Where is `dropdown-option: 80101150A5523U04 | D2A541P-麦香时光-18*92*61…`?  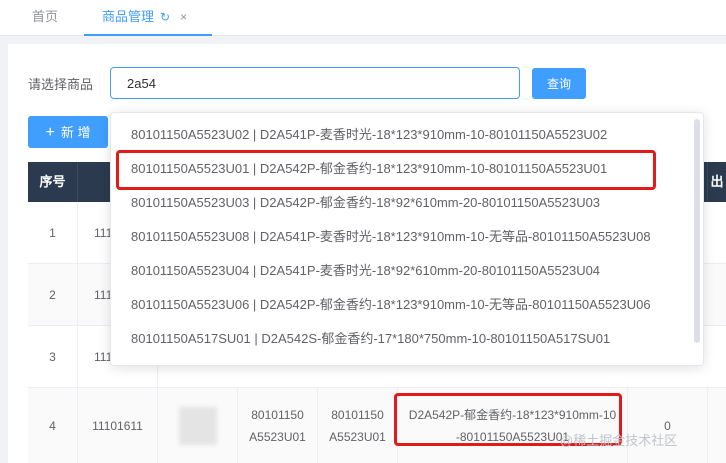 dropdown-option: 80101150A5523U04 | D2A541P-麦香时光-18*92*61… is located at coordinates (401, 271).